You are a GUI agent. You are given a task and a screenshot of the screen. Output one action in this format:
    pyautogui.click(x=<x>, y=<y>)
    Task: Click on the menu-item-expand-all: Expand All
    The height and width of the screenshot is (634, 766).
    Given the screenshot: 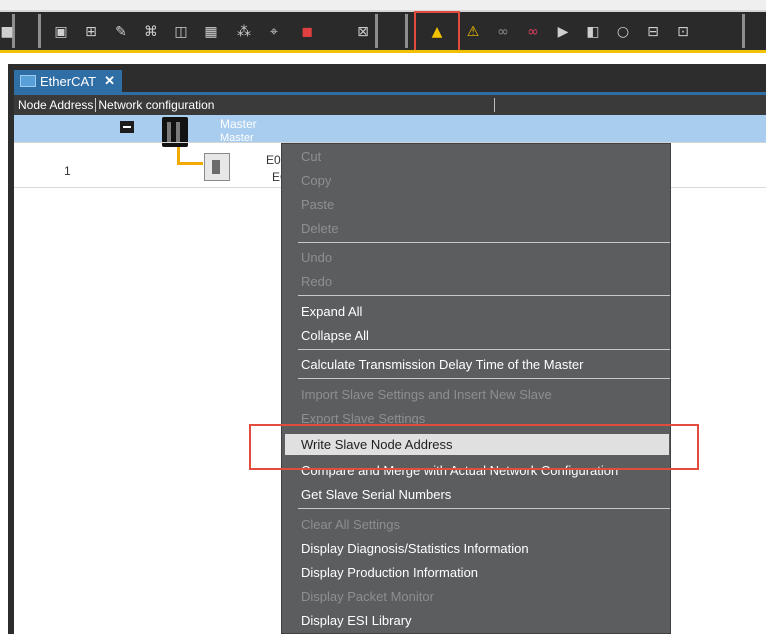 What is the action you would take?
    pyautogui.click(x=331, y=312)
    